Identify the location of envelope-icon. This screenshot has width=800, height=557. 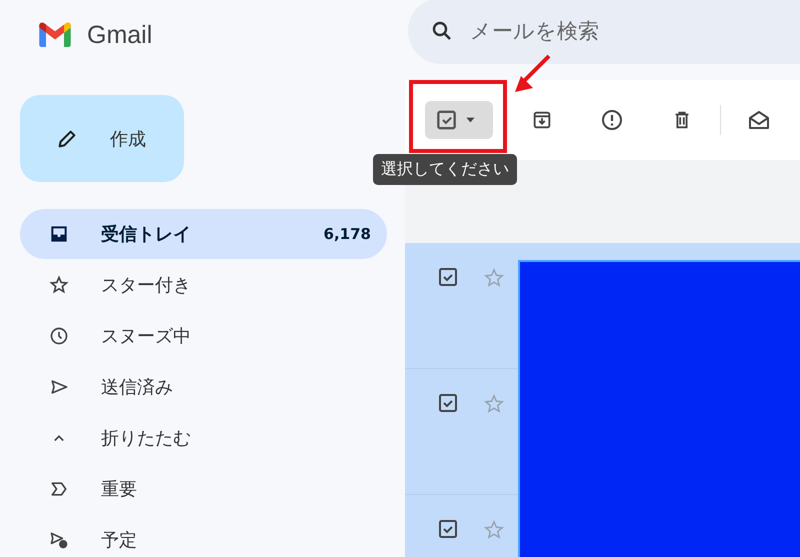
(759, 120).